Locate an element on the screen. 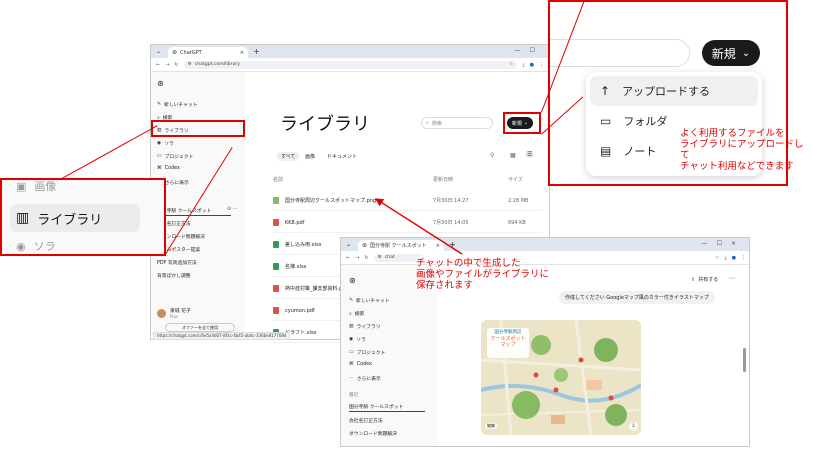  recent-chat-item: PDF 写真追加方法 is located at coordinates (177, 262).